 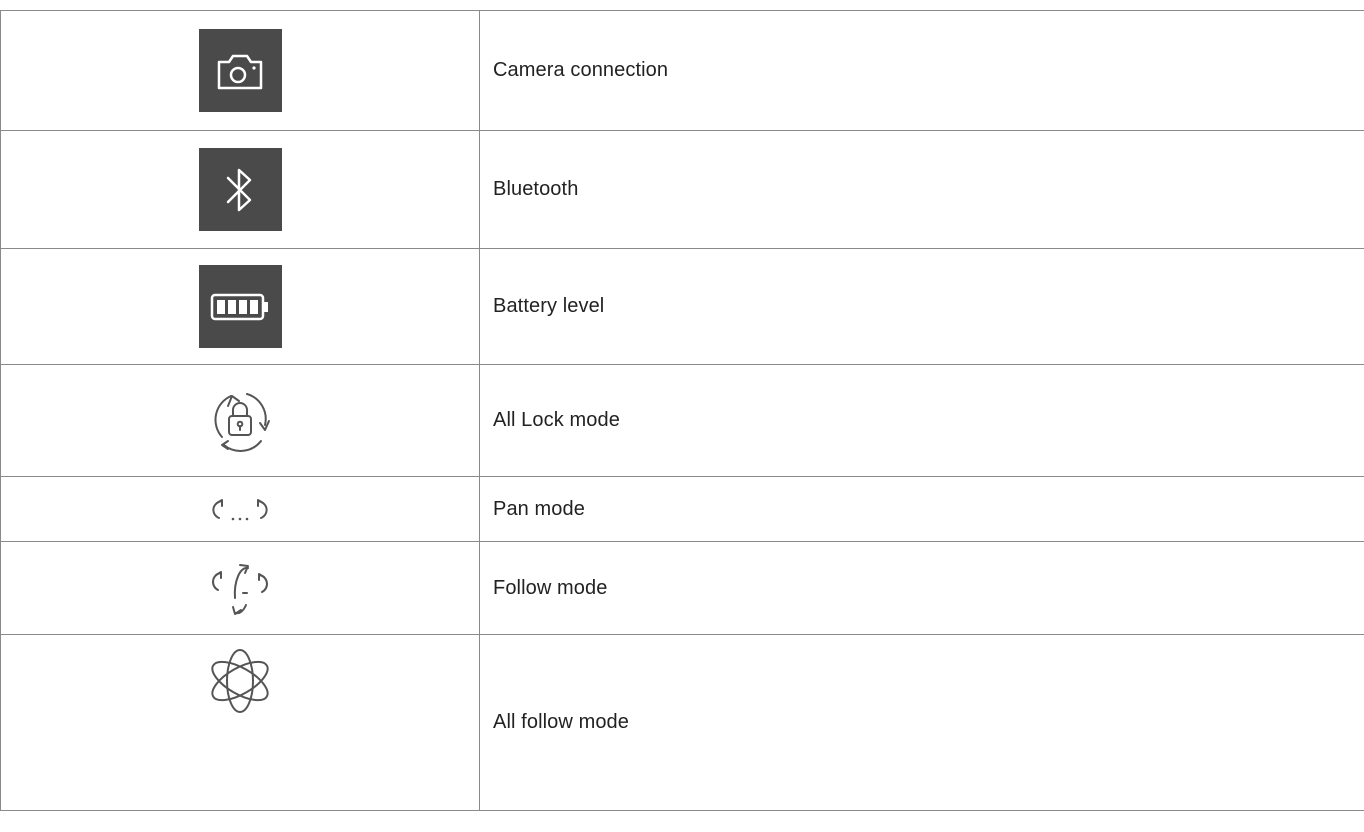 I want to click on table-row: Camera connection, so click(x=682, y=70).